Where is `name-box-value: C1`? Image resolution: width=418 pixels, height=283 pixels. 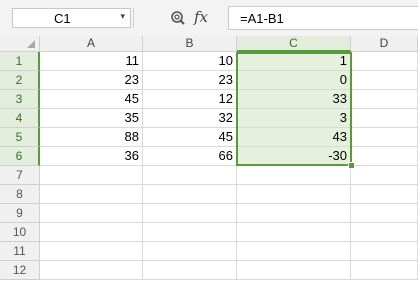 name-box-value: C1 is located at coordinates (62, 18).